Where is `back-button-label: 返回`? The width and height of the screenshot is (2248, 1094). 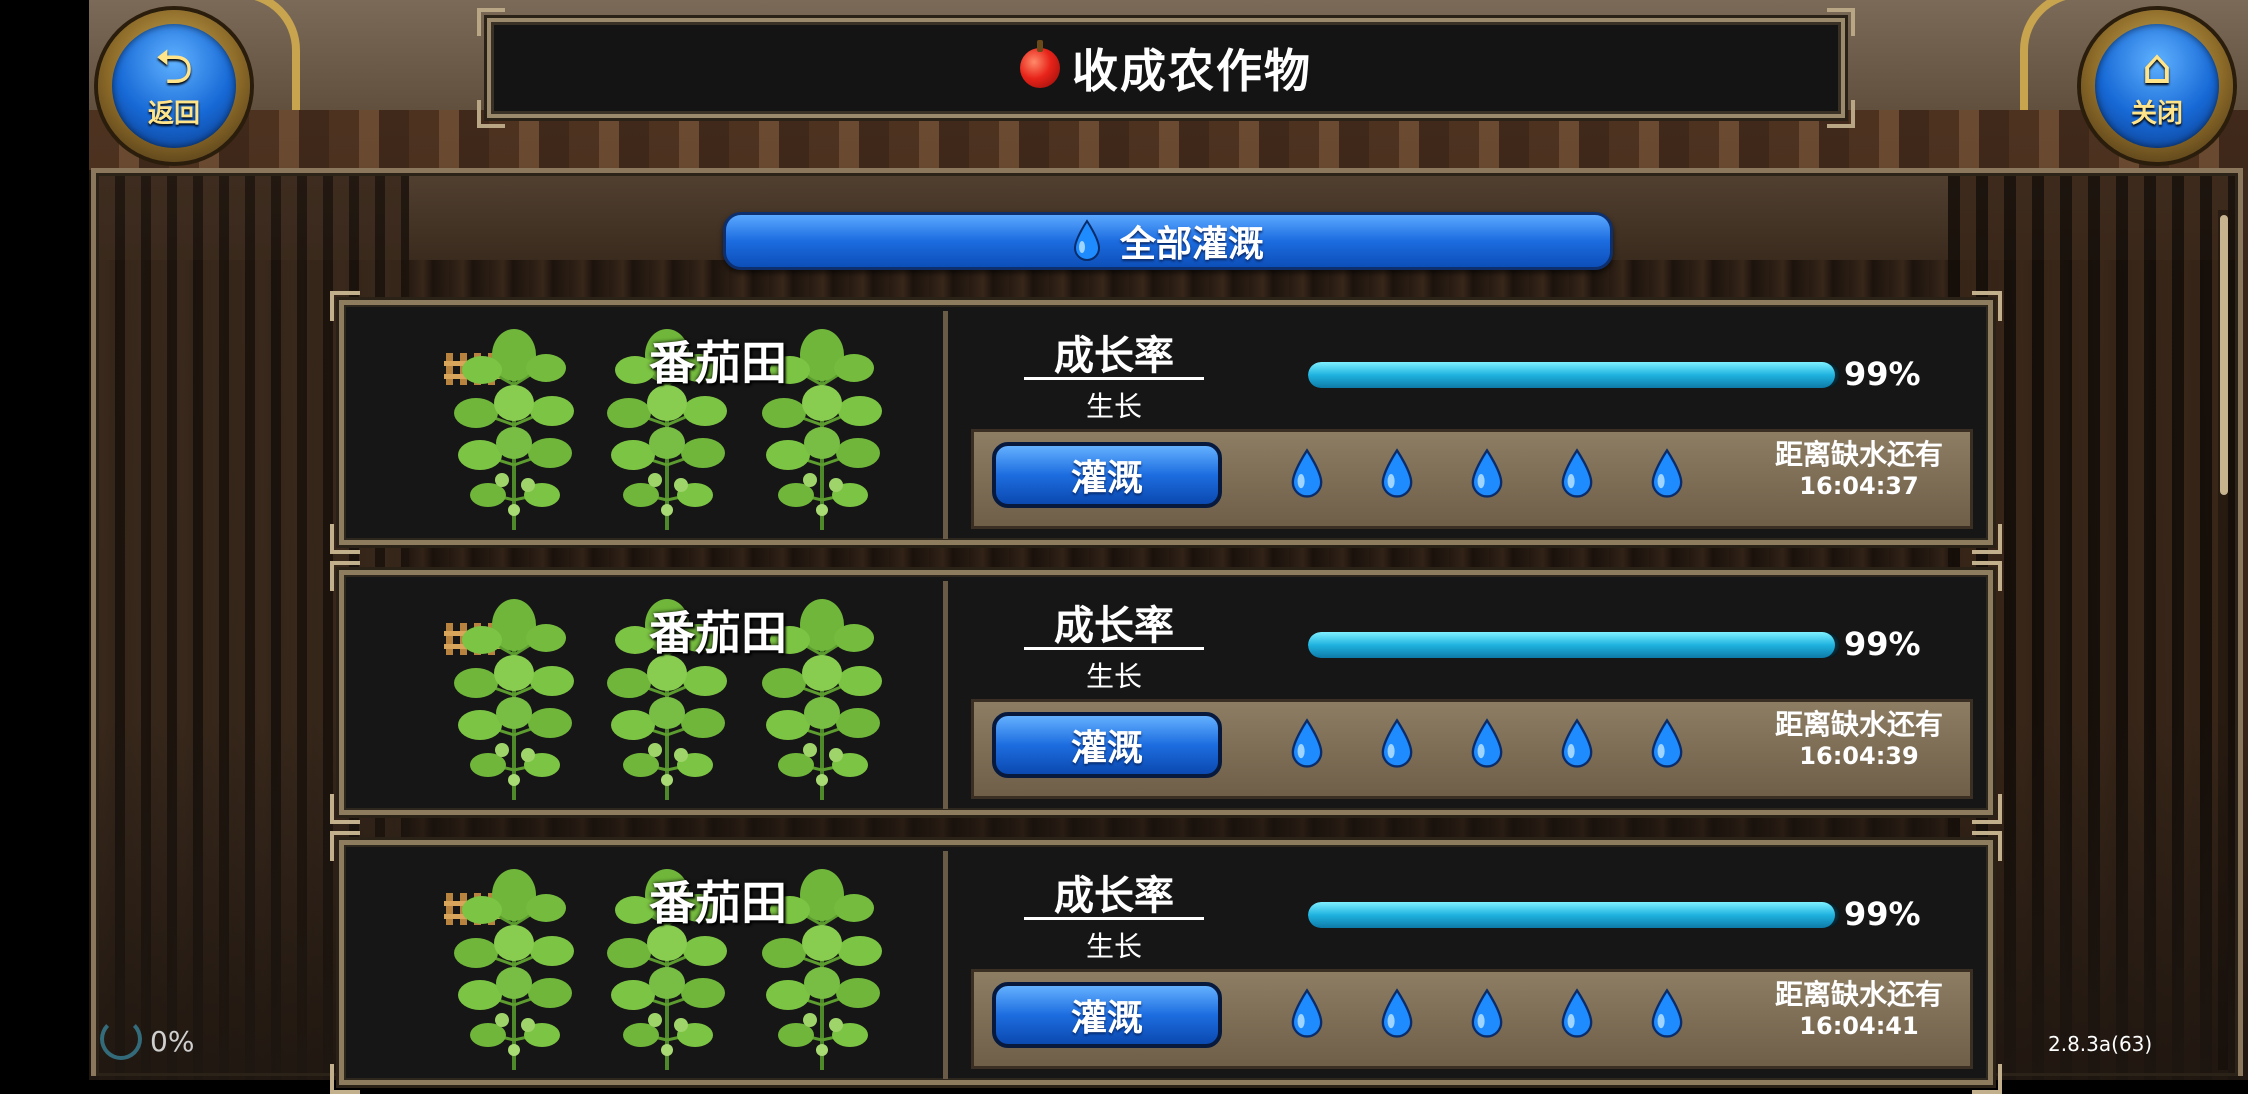
back-button-label: 返回 is located at coordinates (173, 113).